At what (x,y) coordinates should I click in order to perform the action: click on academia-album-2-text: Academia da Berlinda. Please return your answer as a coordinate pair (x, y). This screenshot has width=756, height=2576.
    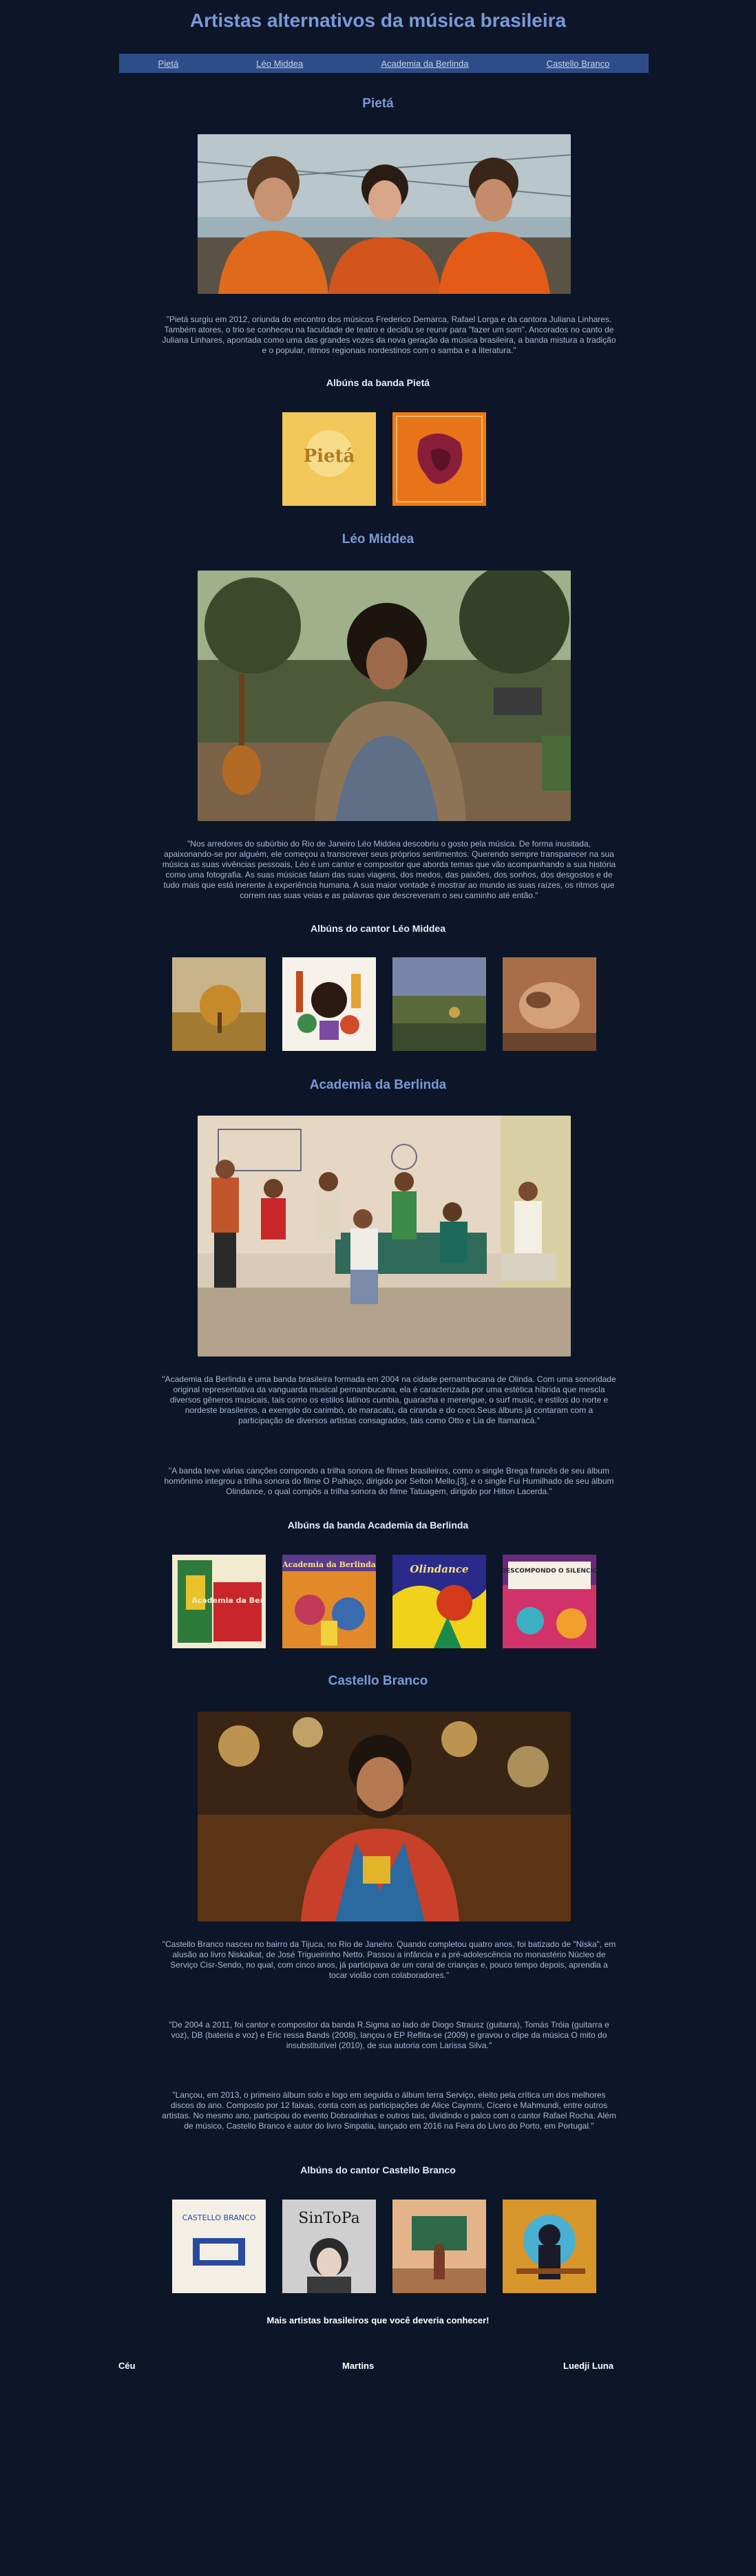
    Looking at the image, I should click on (329, 1564).